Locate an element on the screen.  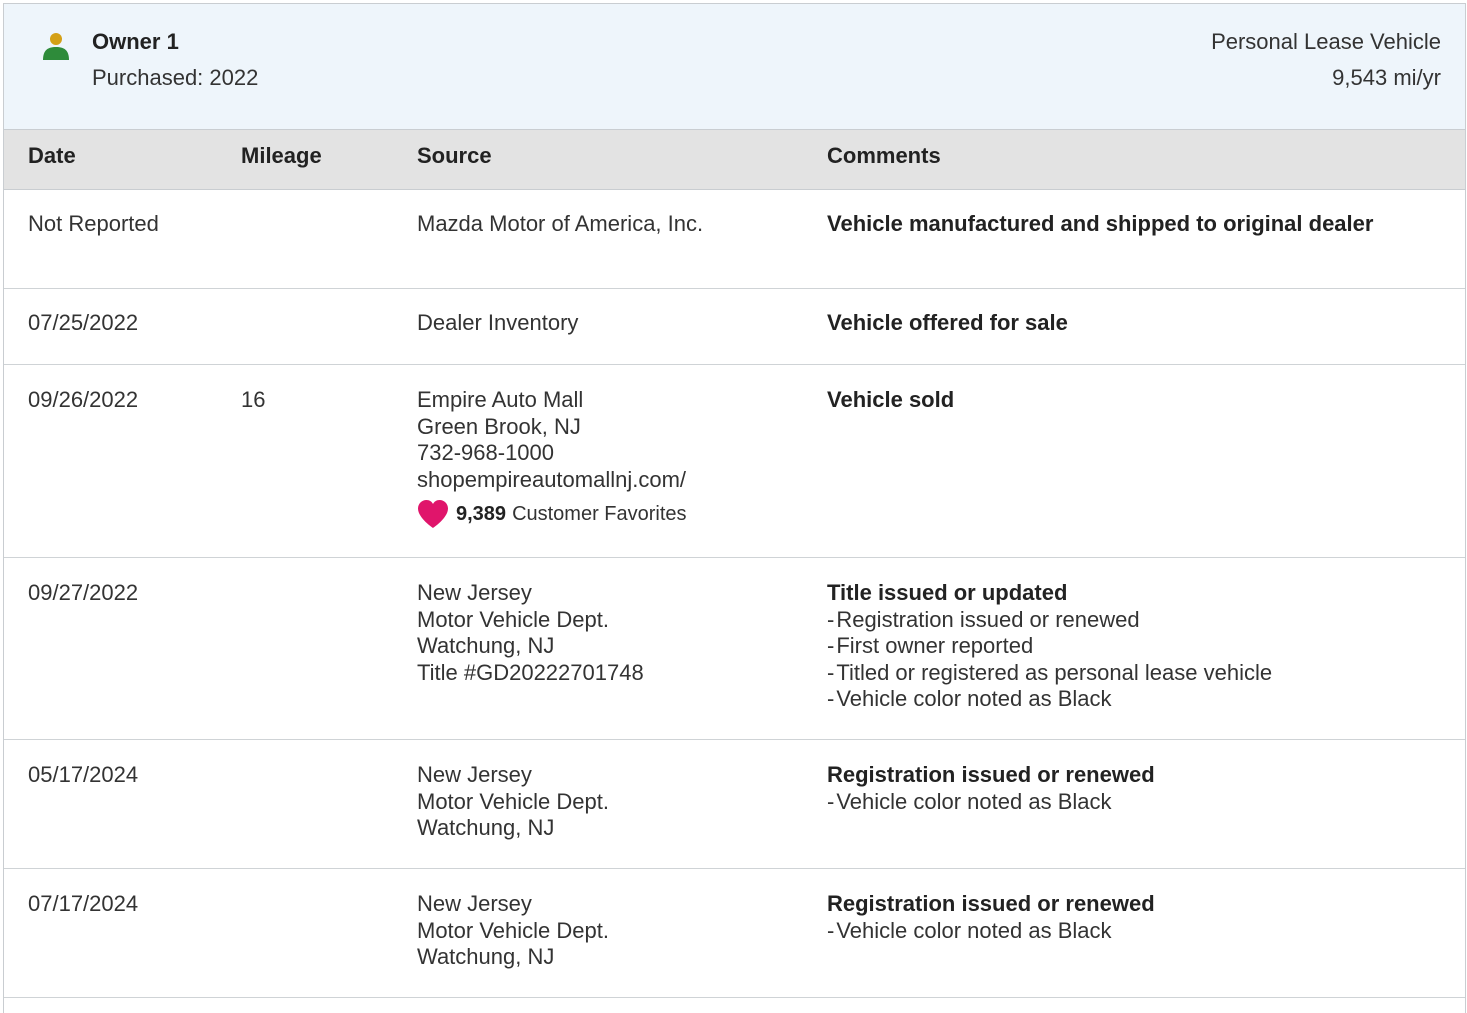
owner-miles-per-year: 9,543 mi/yr is located at coordinates (1386, 77).